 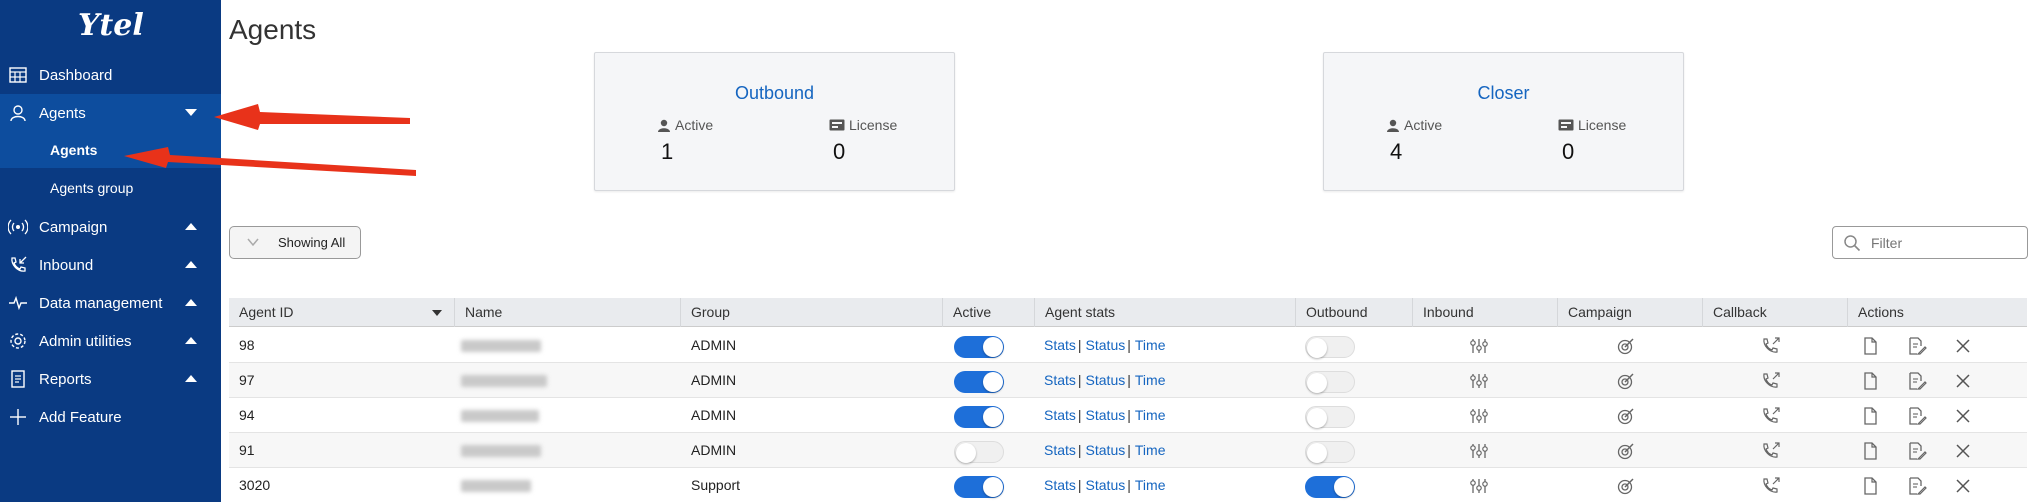 What do you see at coordinates (989, 312) in the screenshot?
I see `col-active: Active` at bounding box center [989, 312].